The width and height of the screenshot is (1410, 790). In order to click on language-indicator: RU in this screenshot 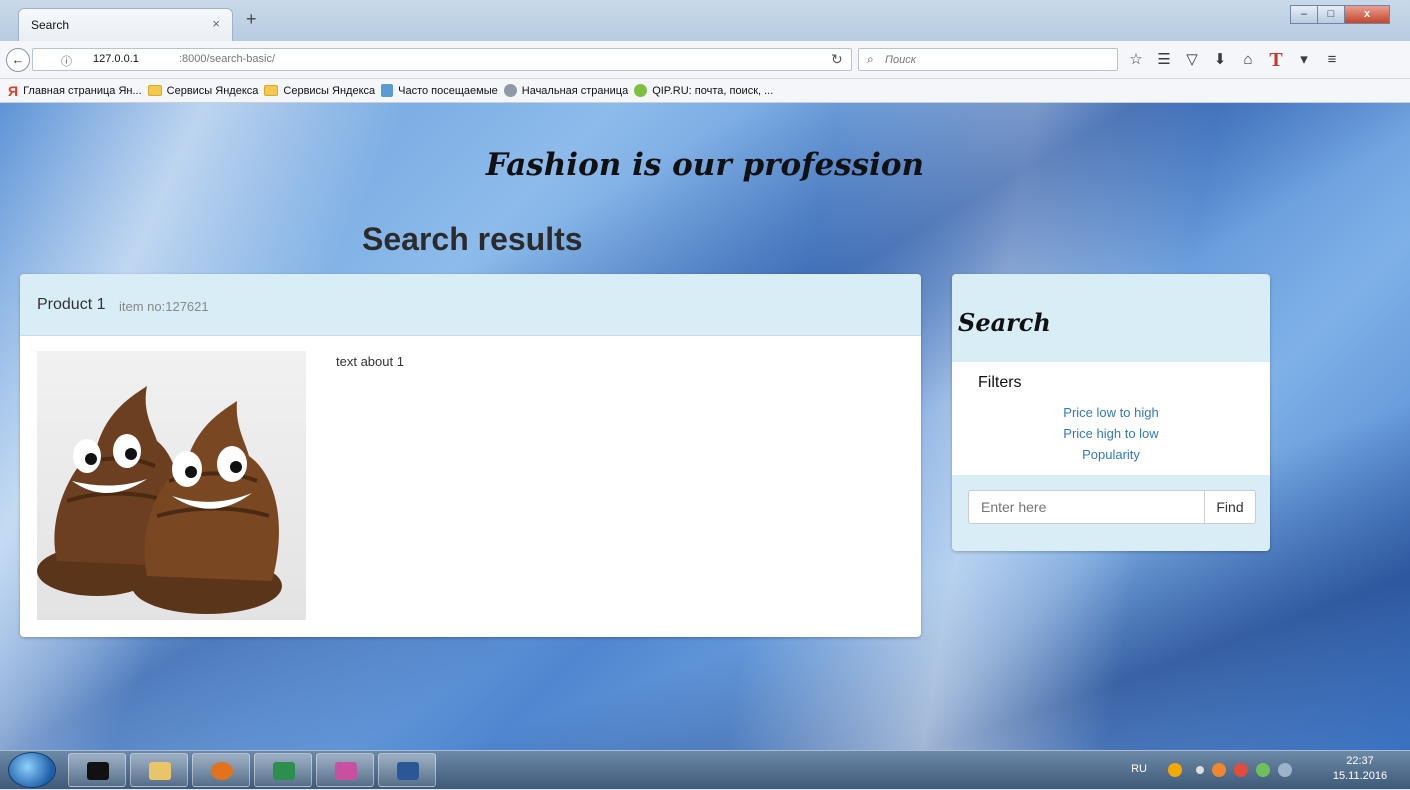, I will do `click(1139, 769)`.